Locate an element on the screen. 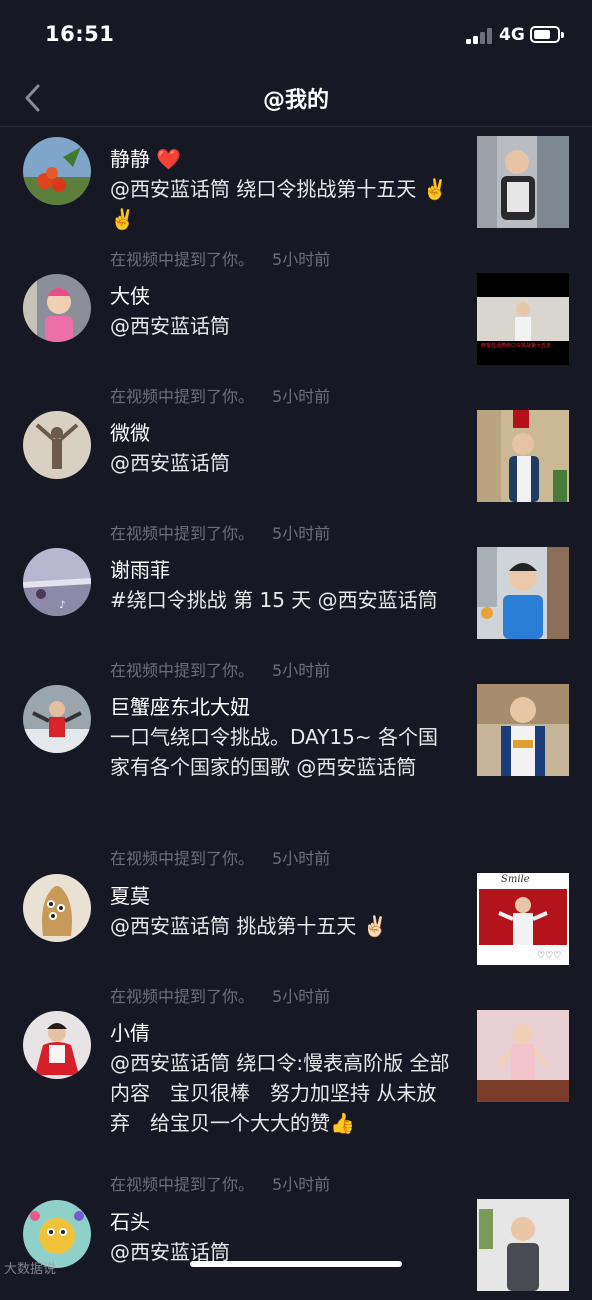 This screenshot has height=1300, width=592. status-time: 16:51 is located at coordinates (80, 34).